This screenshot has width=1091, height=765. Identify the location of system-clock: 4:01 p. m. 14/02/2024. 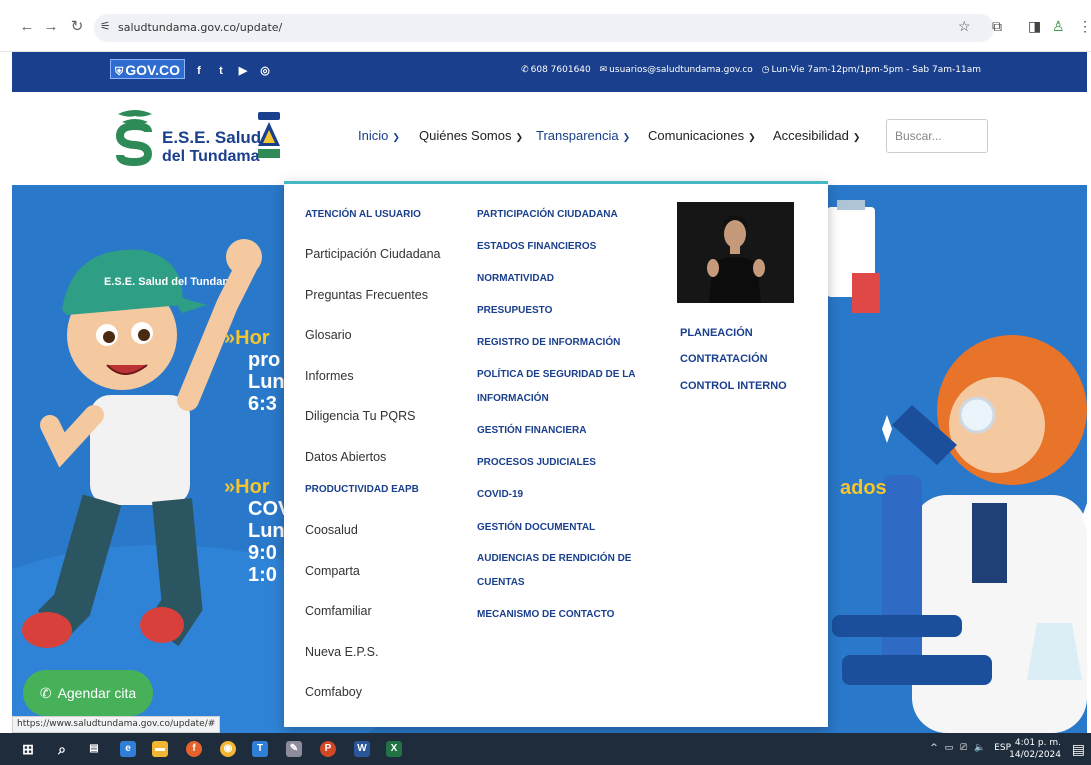
(1035, 749).